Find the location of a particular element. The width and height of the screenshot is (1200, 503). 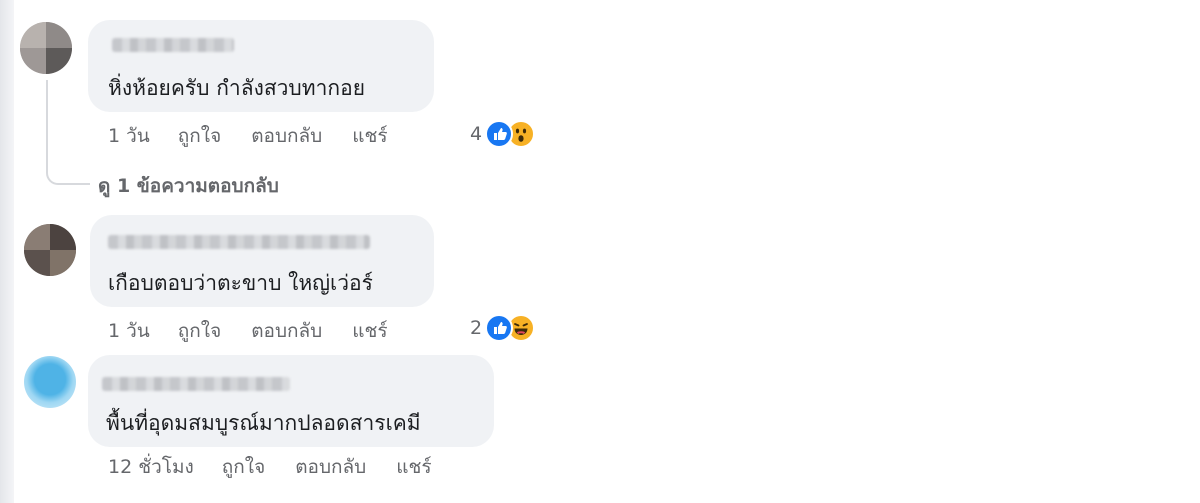

commenter-name is located at coordinates (196, 384).